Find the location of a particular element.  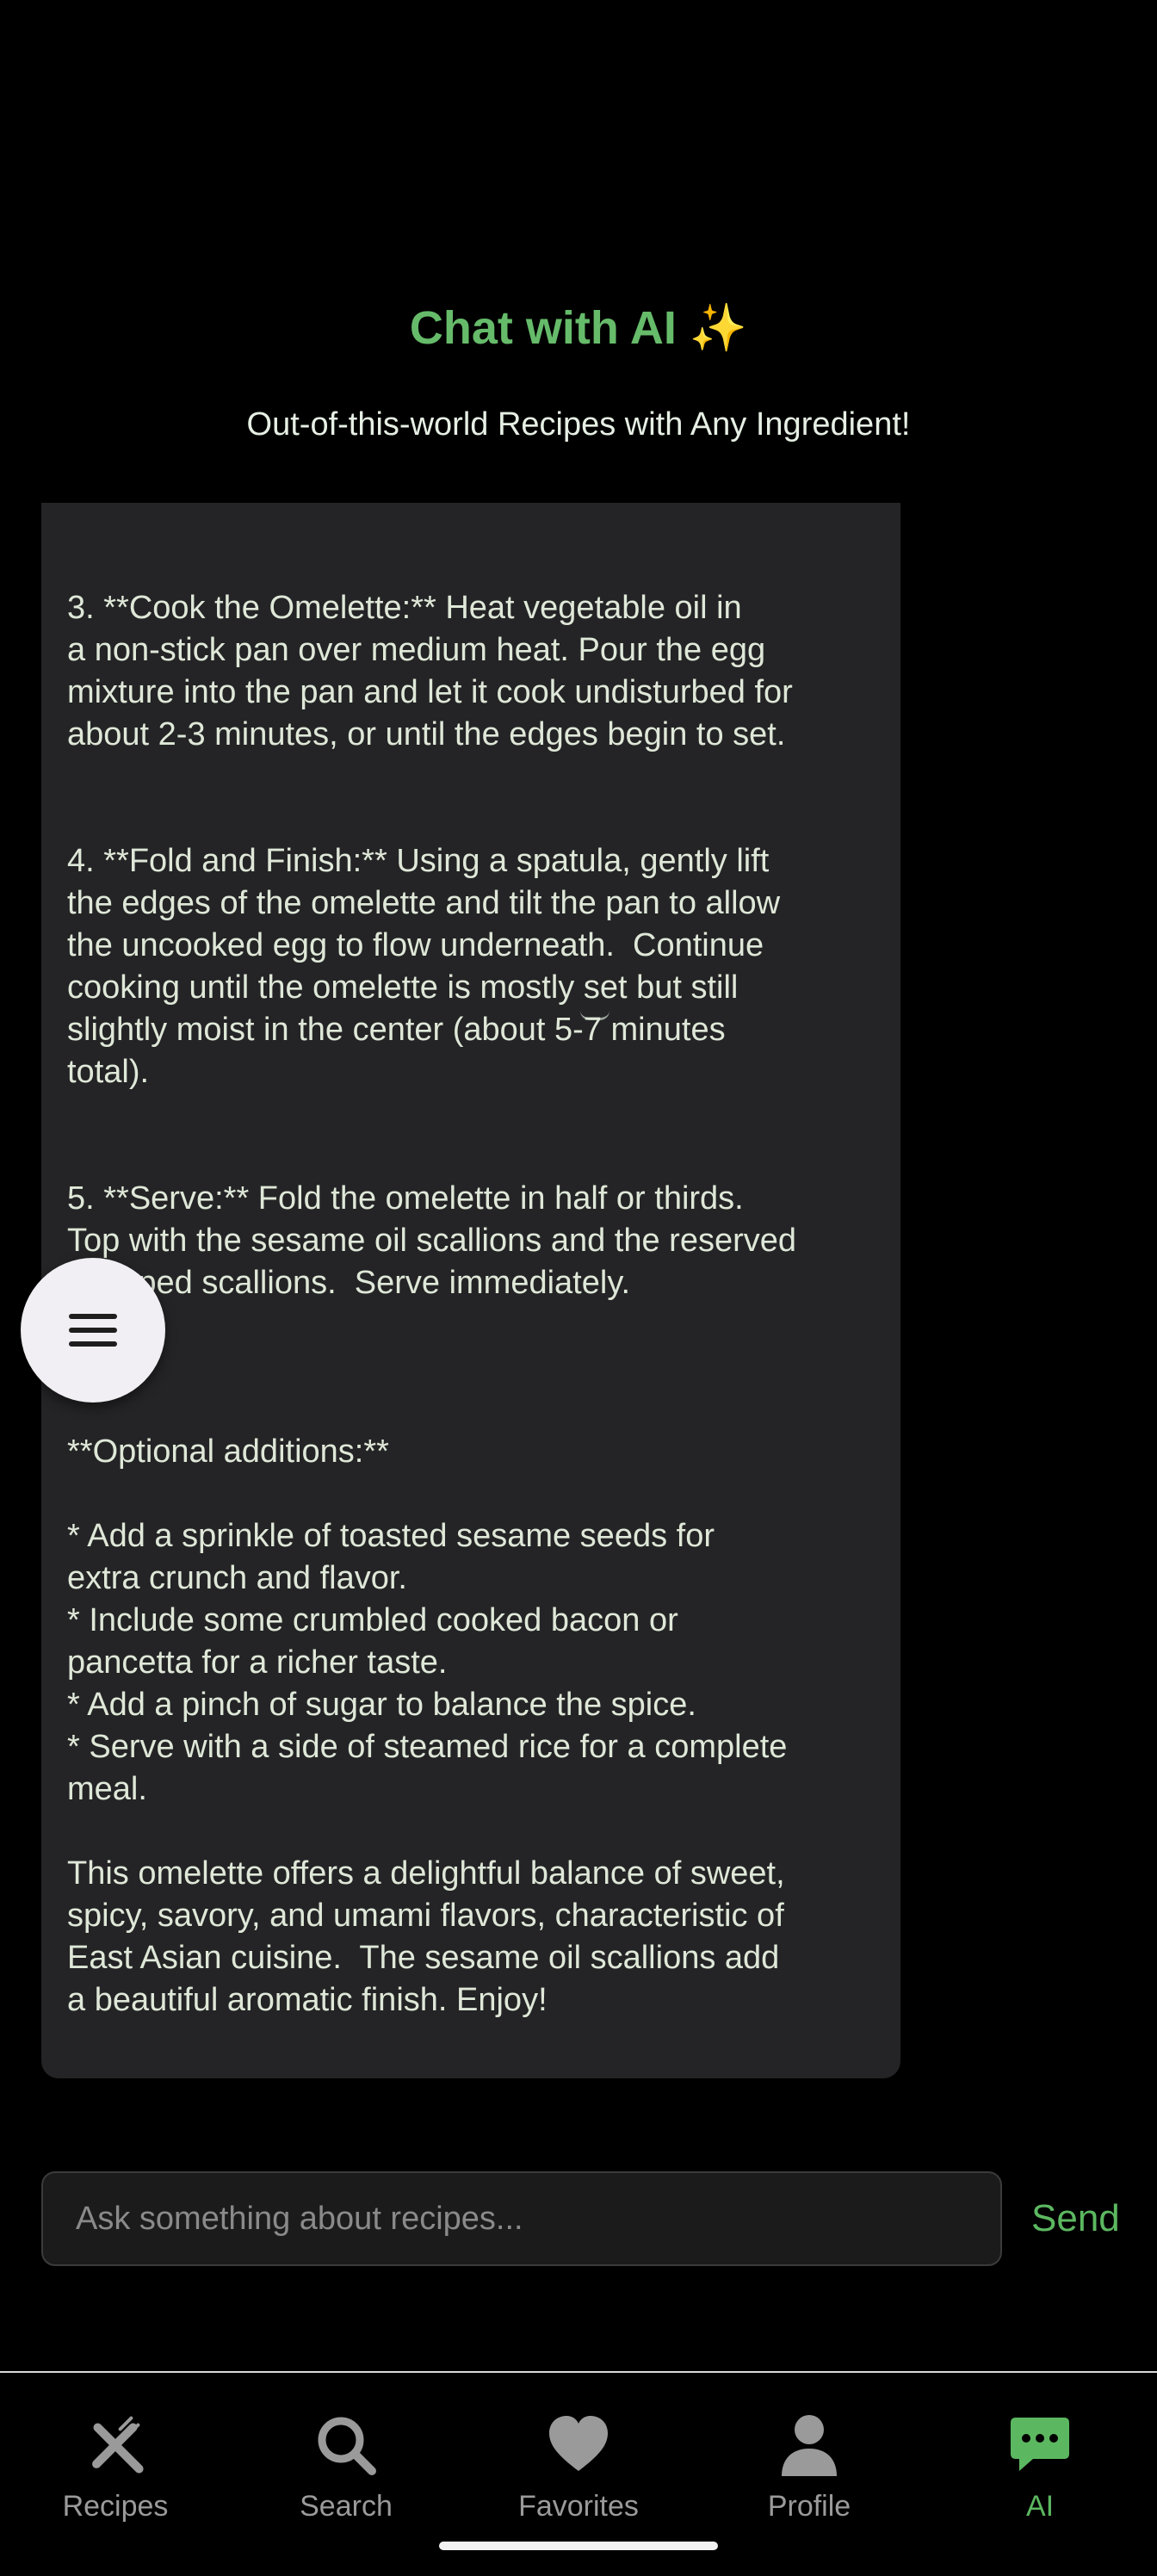

nav-tab-recipes: Recipes is located at coordinates (115, 2459).